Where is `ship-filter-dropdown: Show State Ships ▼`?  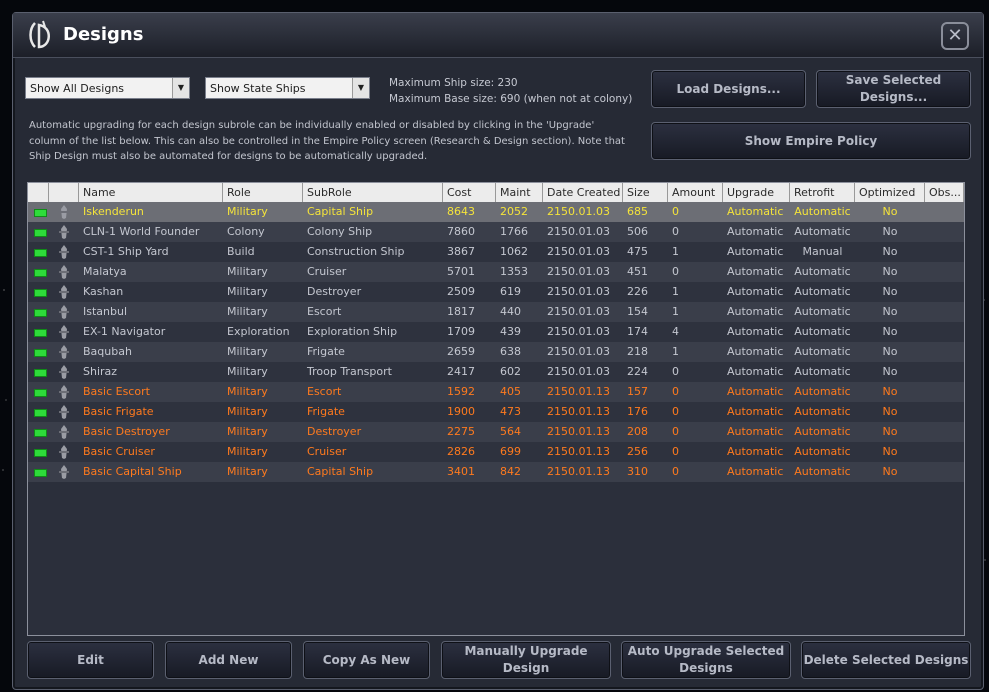 ship-filter-dropdown: Show State Ships ▼ is located at coordinates (287, 88).